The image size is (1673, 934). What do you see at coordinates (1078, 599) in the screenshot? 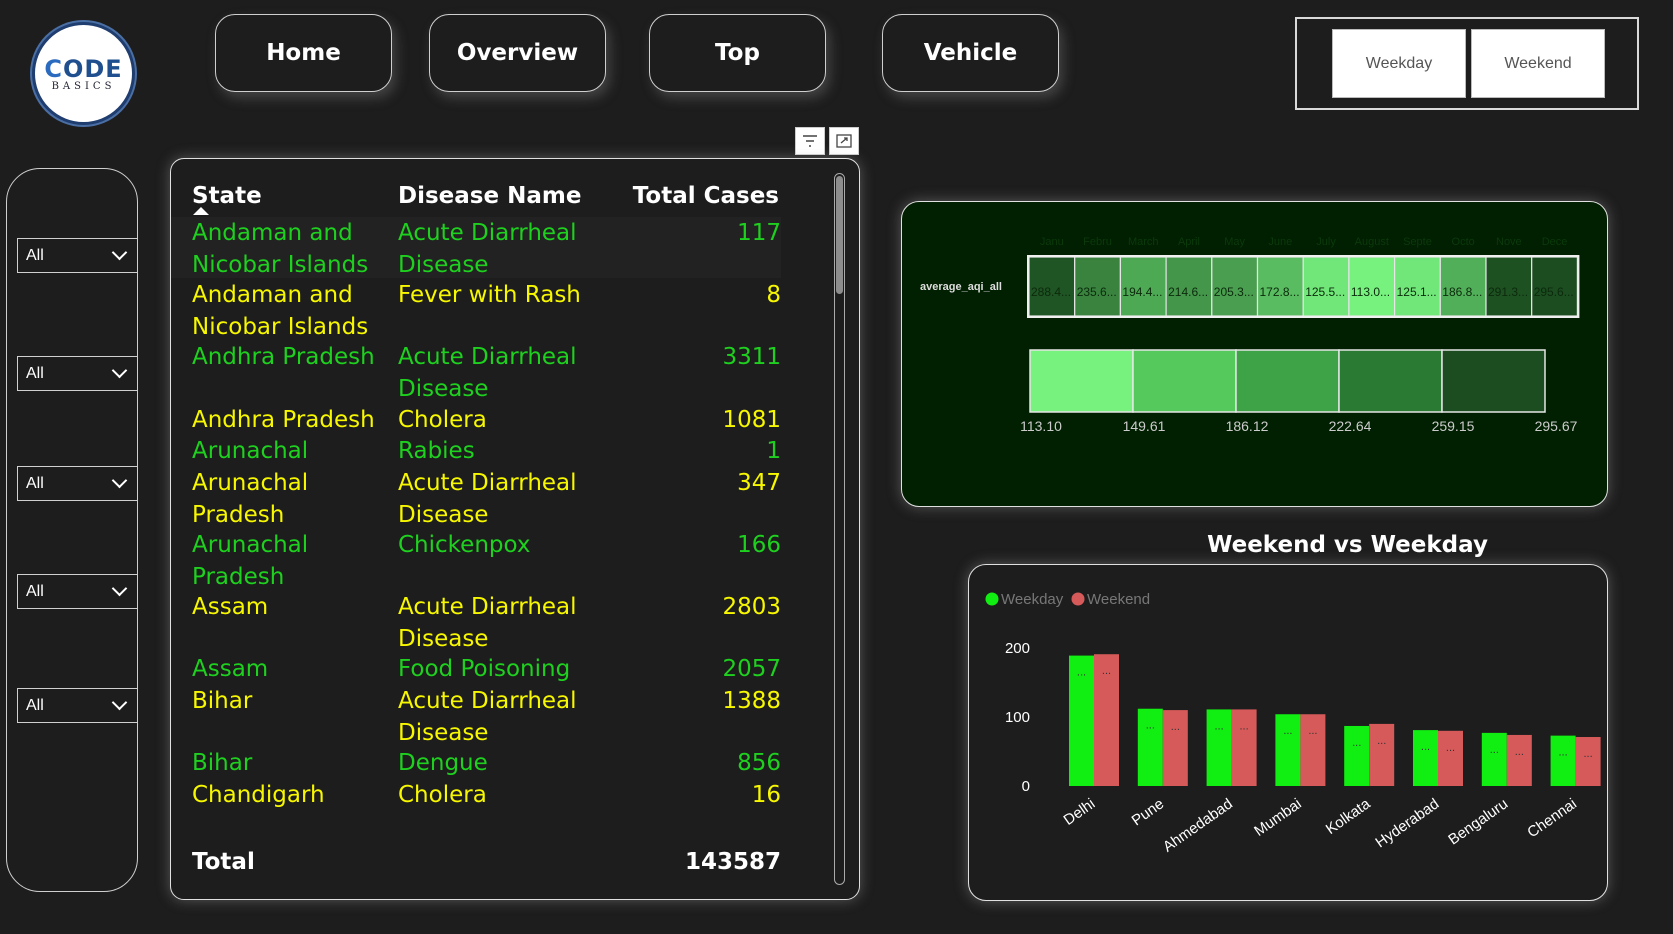
I see `legend-marker-weekend` at bounding box center [1078, 599].